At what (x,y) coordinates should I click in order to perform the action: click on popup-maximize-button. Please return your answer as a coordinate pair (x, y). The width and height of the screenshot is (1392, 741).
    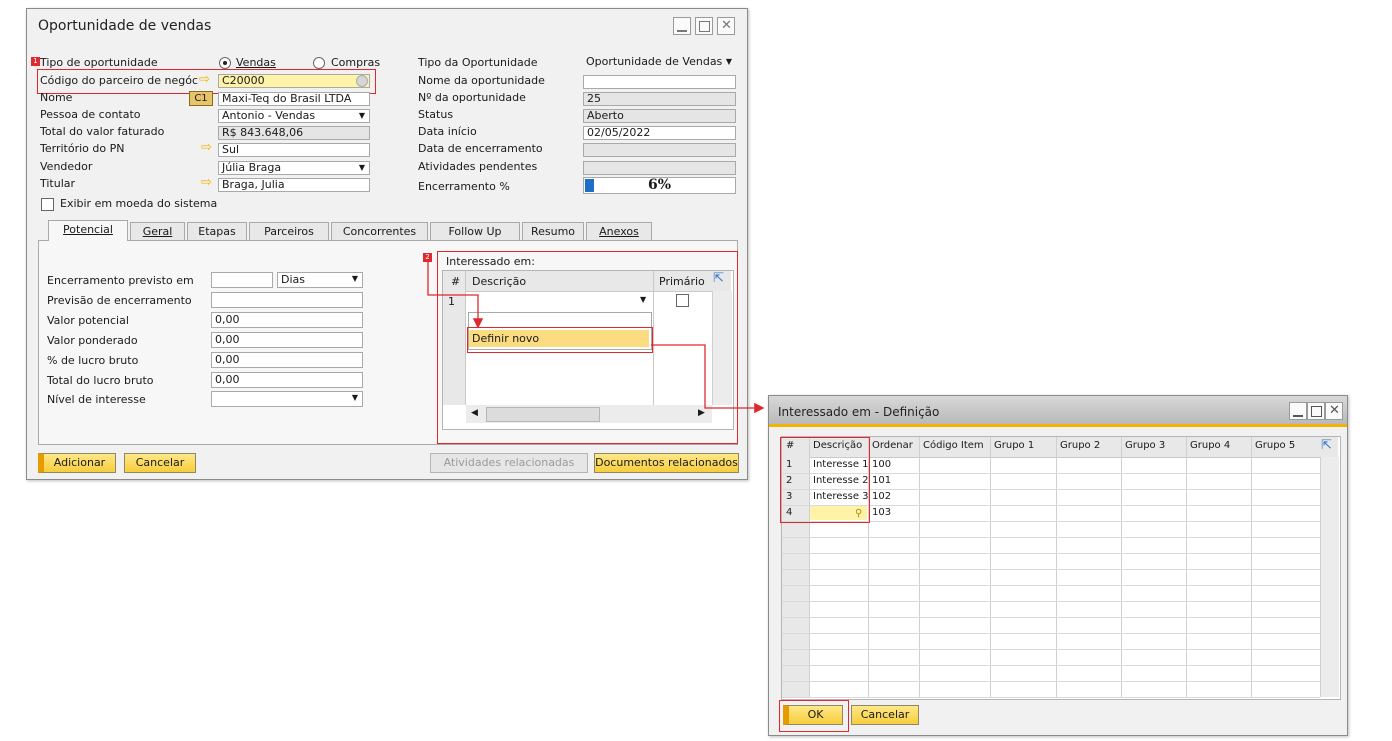
    Looking at the image, I should click on (1316, 411).